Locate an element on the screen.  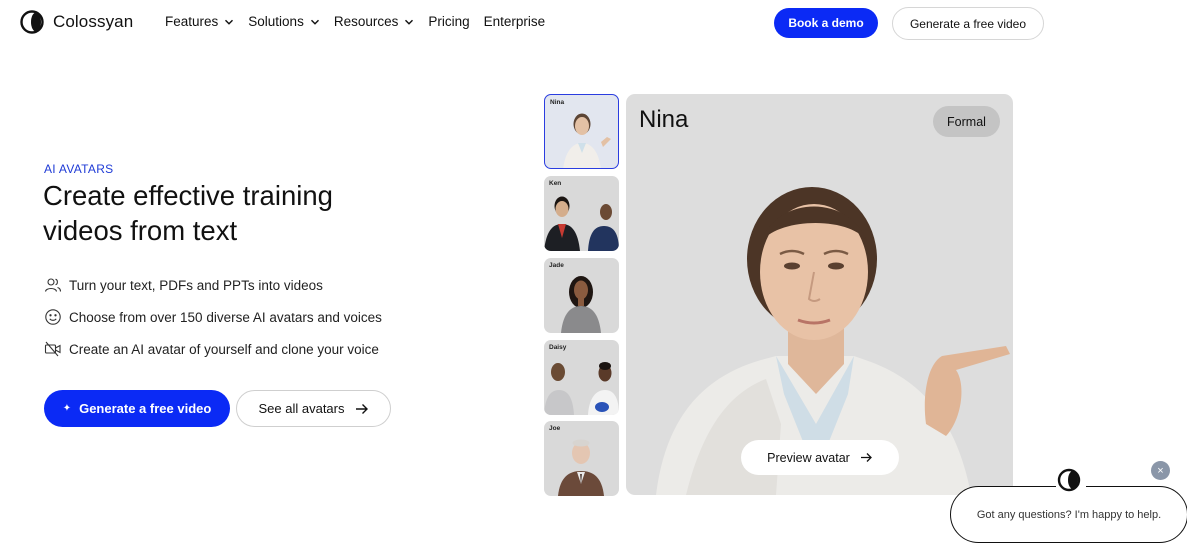
chat-message: Got any questions? I'm happy to help. is located at coordinates (1069, 514).